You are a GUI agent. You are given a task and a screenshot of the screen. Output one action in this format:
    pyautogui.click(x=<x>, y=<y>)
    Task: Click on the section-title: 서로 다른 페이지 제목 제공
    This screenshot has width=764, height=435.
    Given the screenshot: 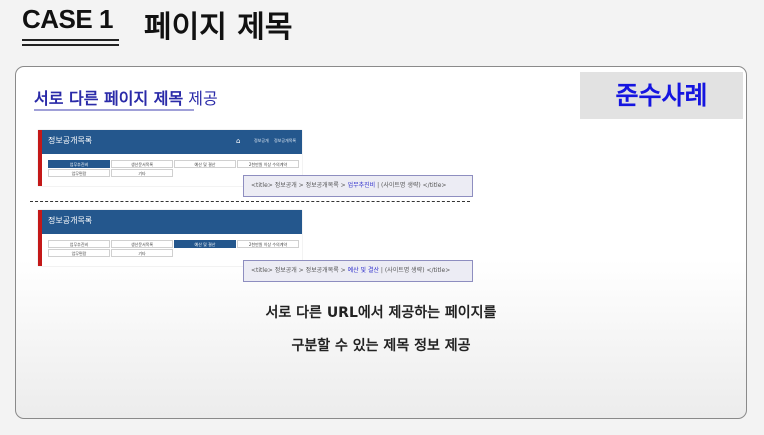 What is the action you would take?
    pyautogui.click(x=126, y=97)
    